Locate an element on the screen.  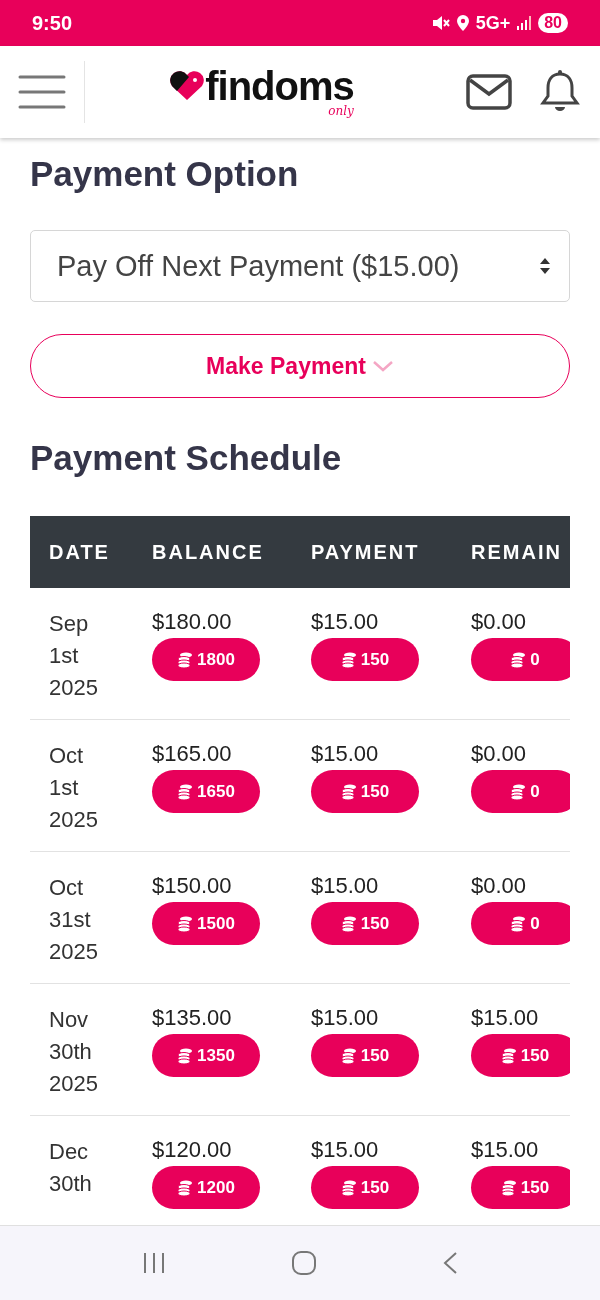
amount-cell: $135.00 is located at coordinates (192, 1018).